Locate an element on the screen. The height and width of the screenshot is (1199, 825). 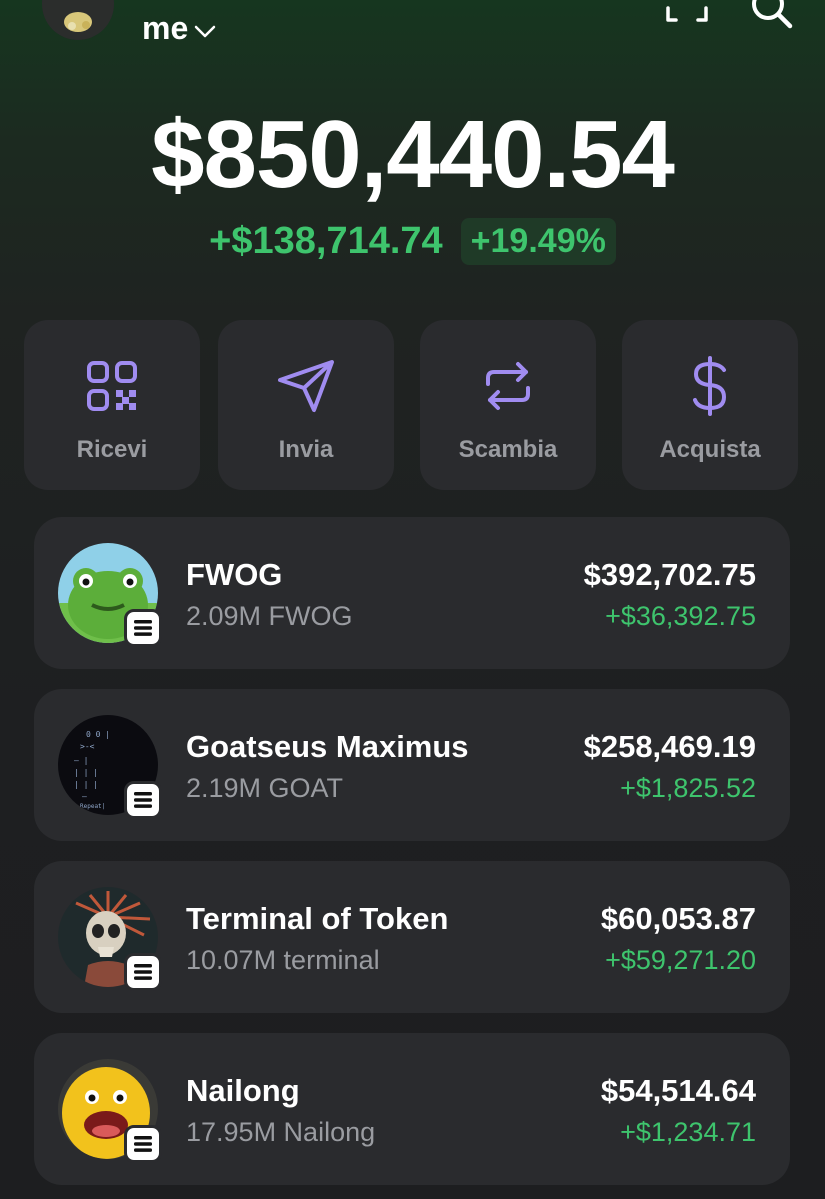
token-amount: 2.19M GOAT is located at coordinates (265, 788).